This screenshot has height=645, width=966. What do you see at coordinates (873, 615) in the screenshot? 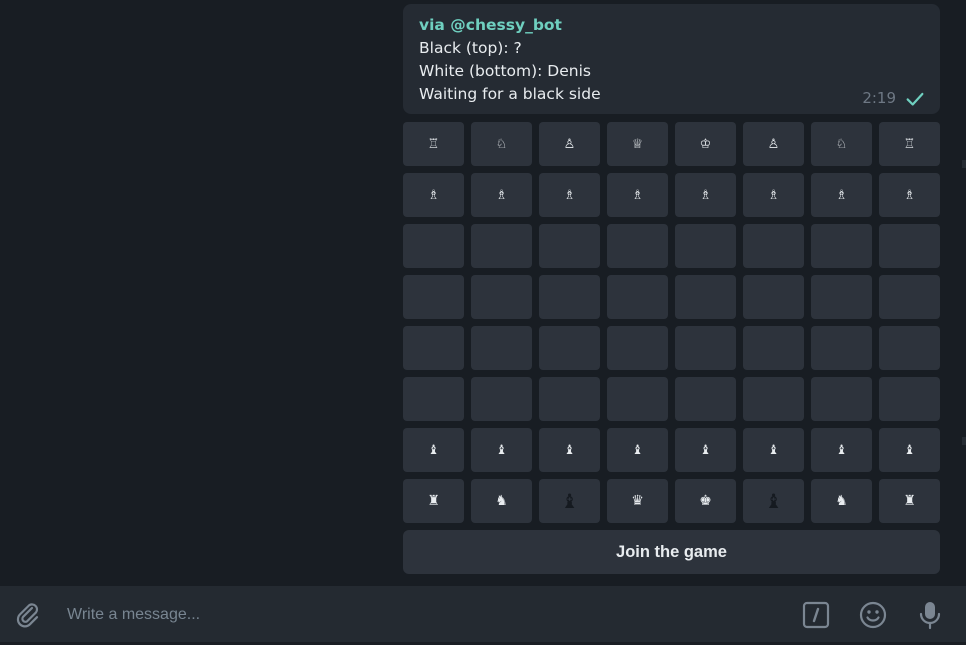
I see `emoji-icon` at bounding box center [873, 615].